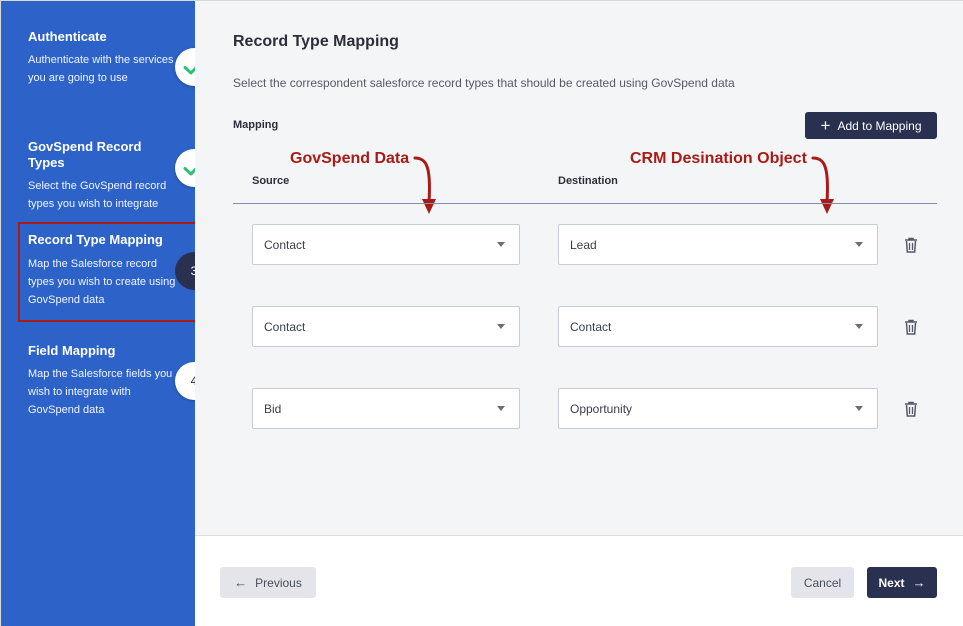 The height and width of the screenshot is (626, 963). Describe the element at coordinates (601, 408) in the screenshot. I see `destination-select-value: Opportunity` at that location.